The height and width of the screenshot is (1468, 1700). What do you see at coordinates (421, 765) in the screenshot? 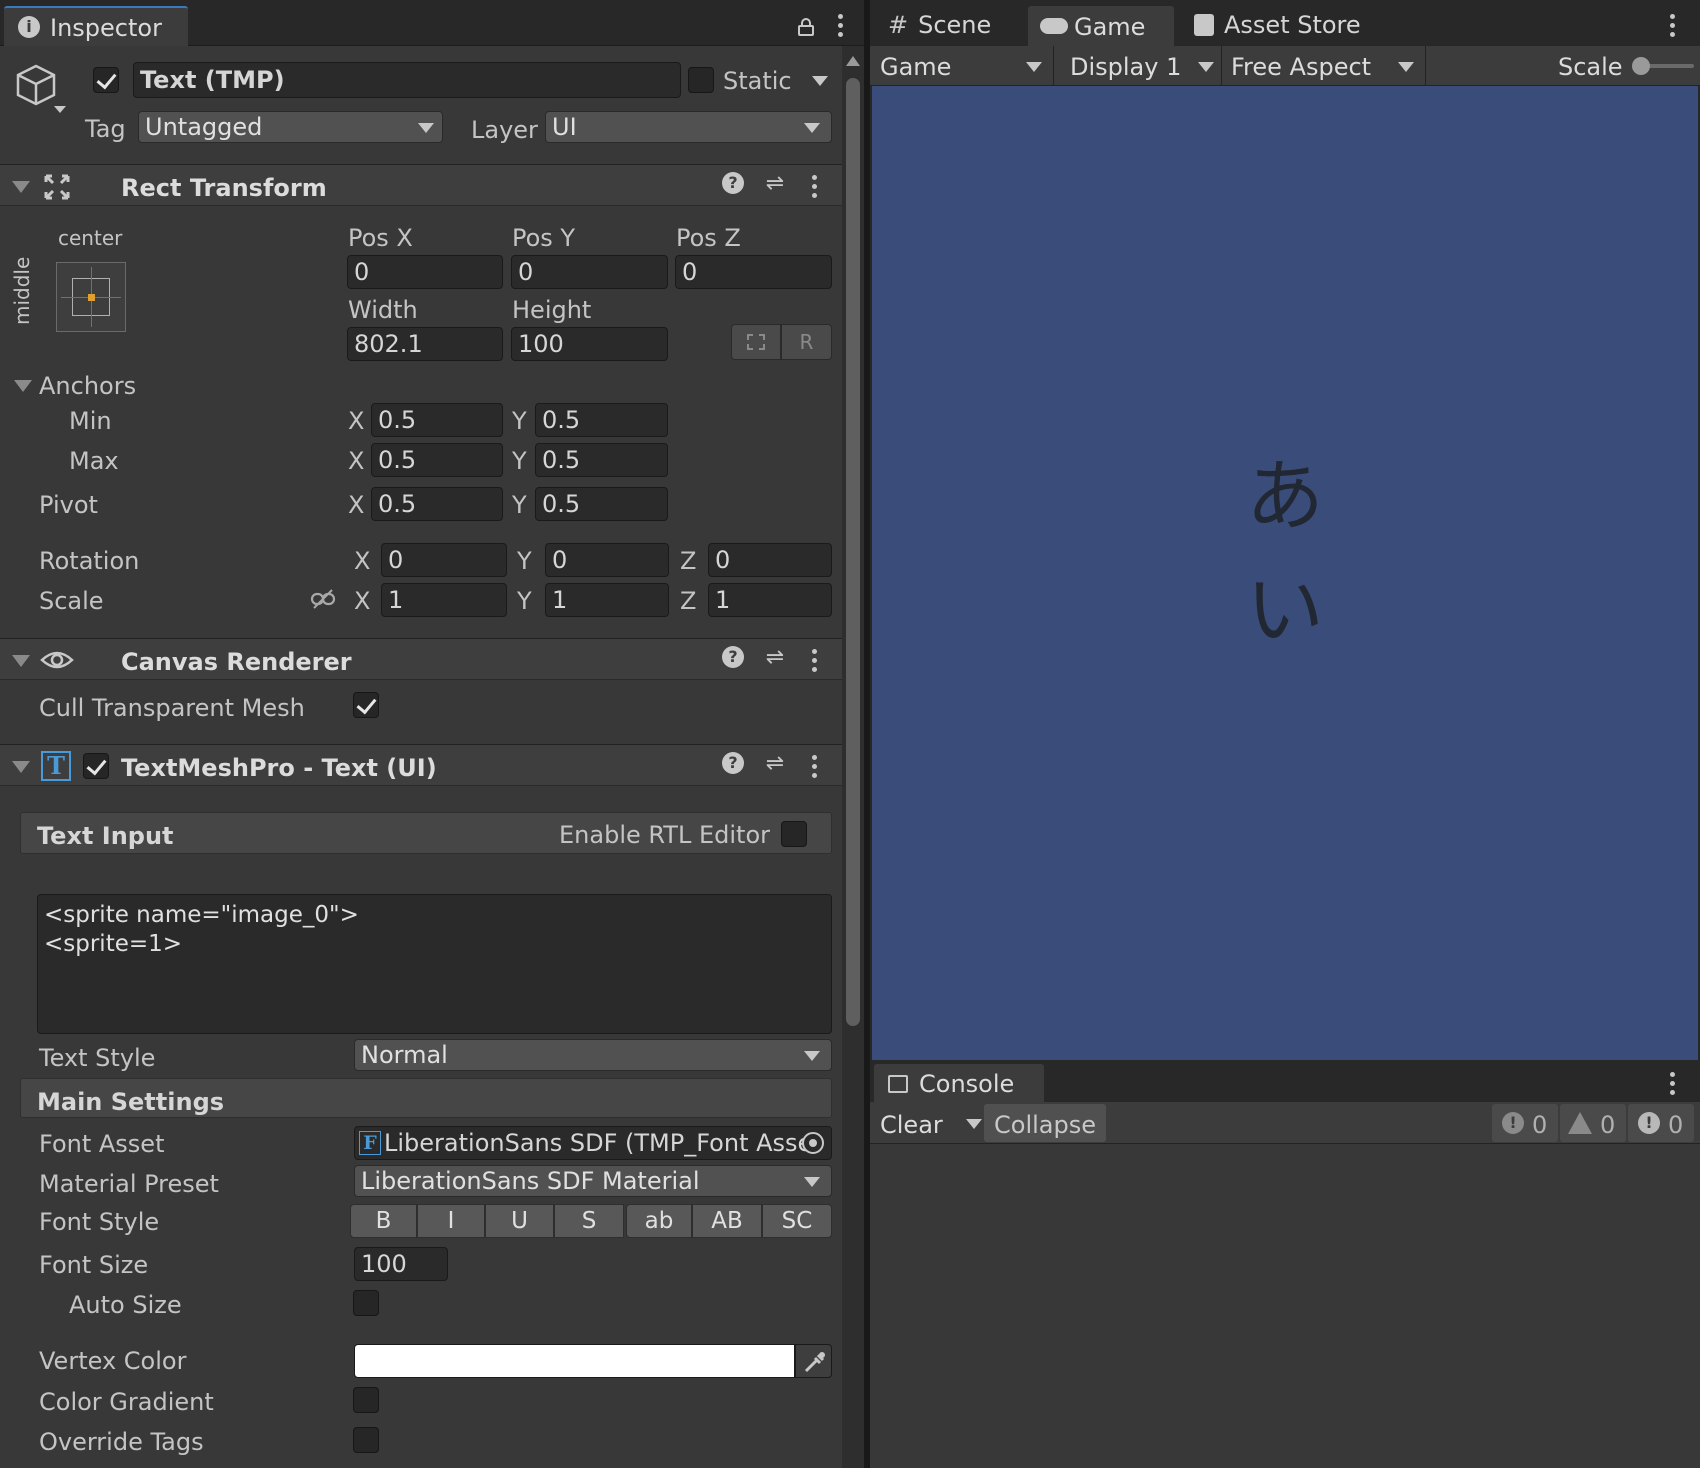
I see `textmeshpro-header: T TextMeshPro - Text (UI) ? ⇌` at bounding box center [421, 765].